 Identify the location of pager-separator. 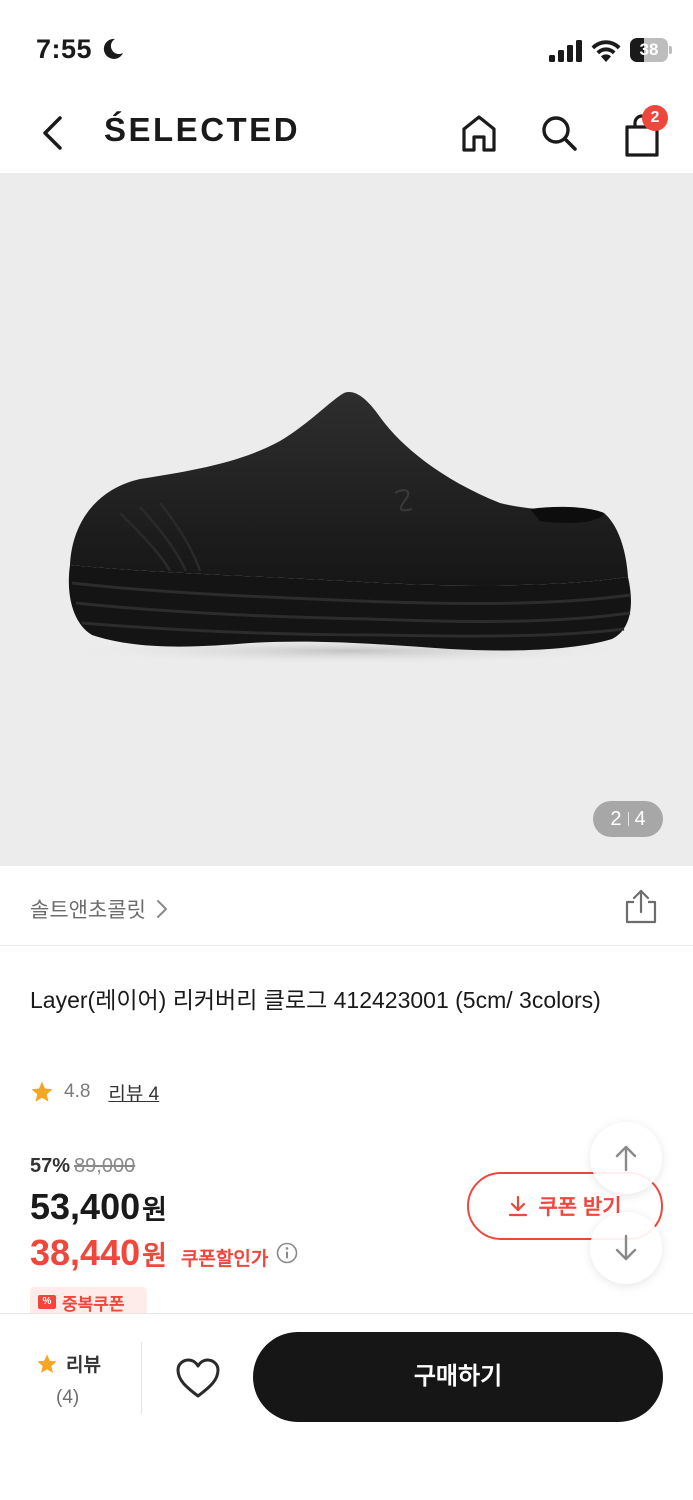
(628, 819).